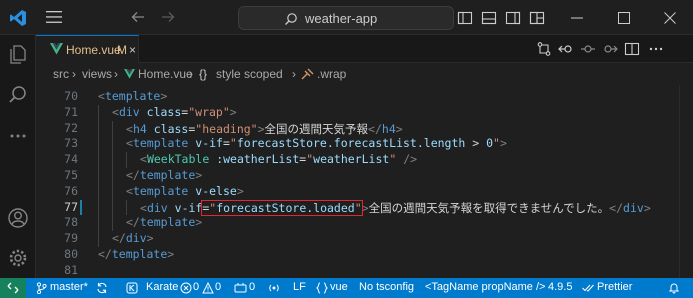 The image size is (693, 298). I want to click on toggle-secondary-sidebar-icon, so click(513, 18).